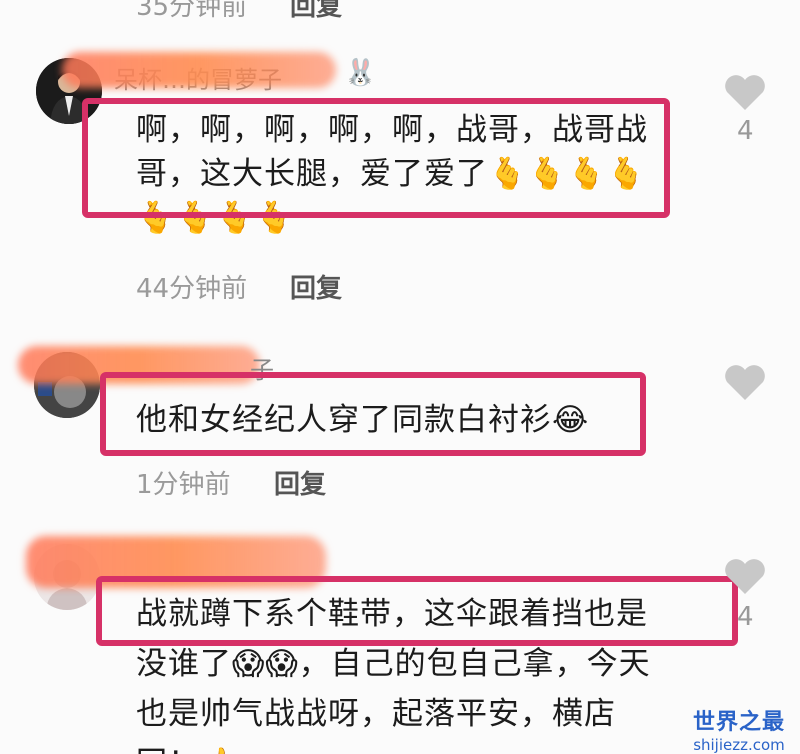 Image resolution: width=800 pixels, height=754 pixels. I want to click on comment-time: 44分钟前, so click(192, 289).